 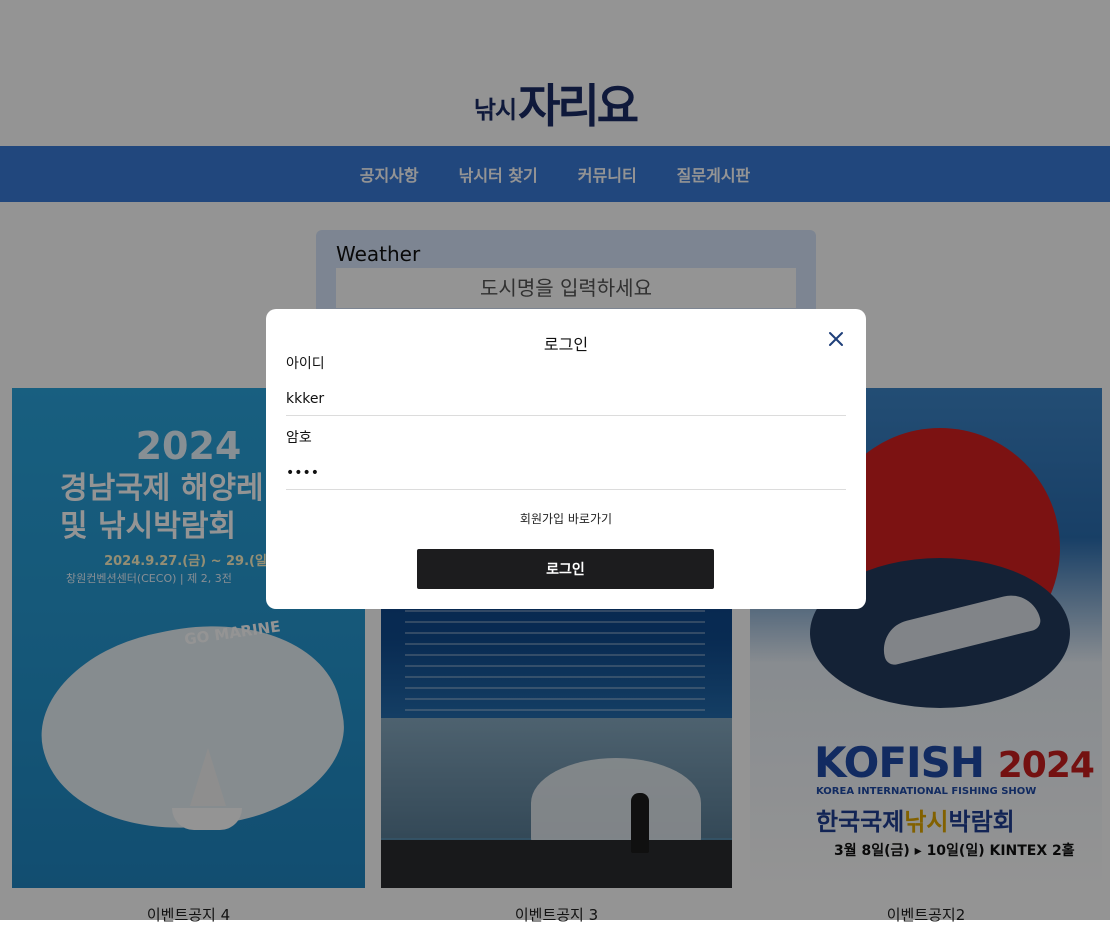 I want to click on close-icon, so click(x=836, y=339).